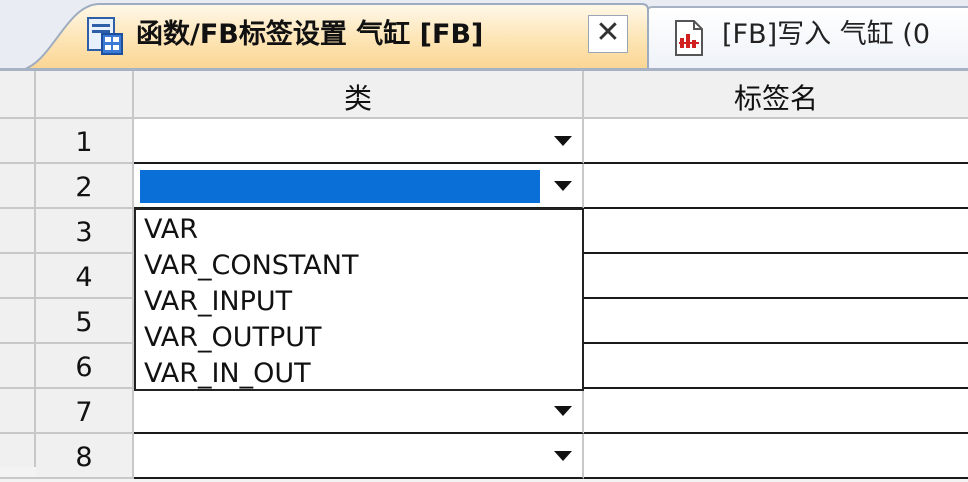 The width and height of the screenshot is (968, 482). I want to click on dropdown-option-var-output: VAR_OUTPUT, so click(233, 338).